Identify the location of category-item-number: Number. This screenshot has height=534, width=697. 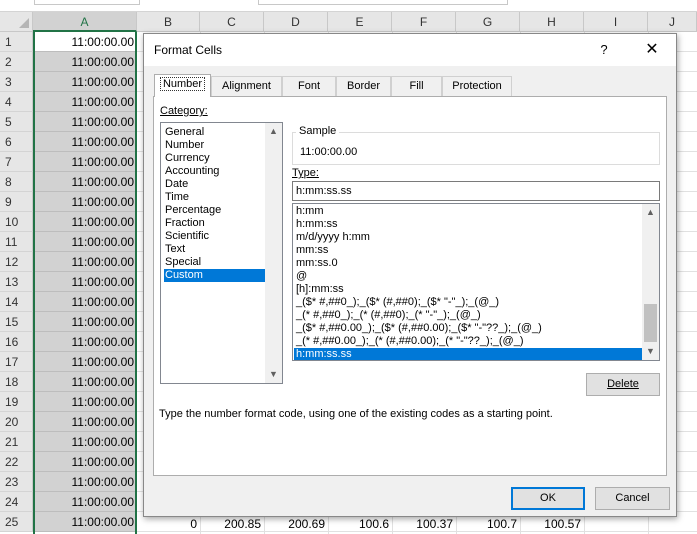
(215, 145).